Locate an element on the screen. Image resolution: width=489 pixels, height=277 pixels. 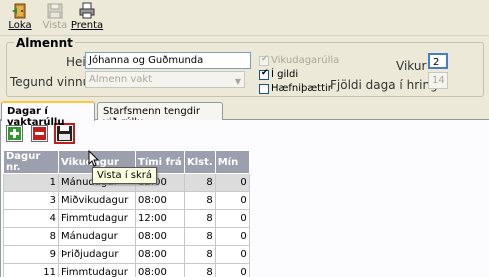
vikur-label: Vikur is located at coordinates (411, 66).